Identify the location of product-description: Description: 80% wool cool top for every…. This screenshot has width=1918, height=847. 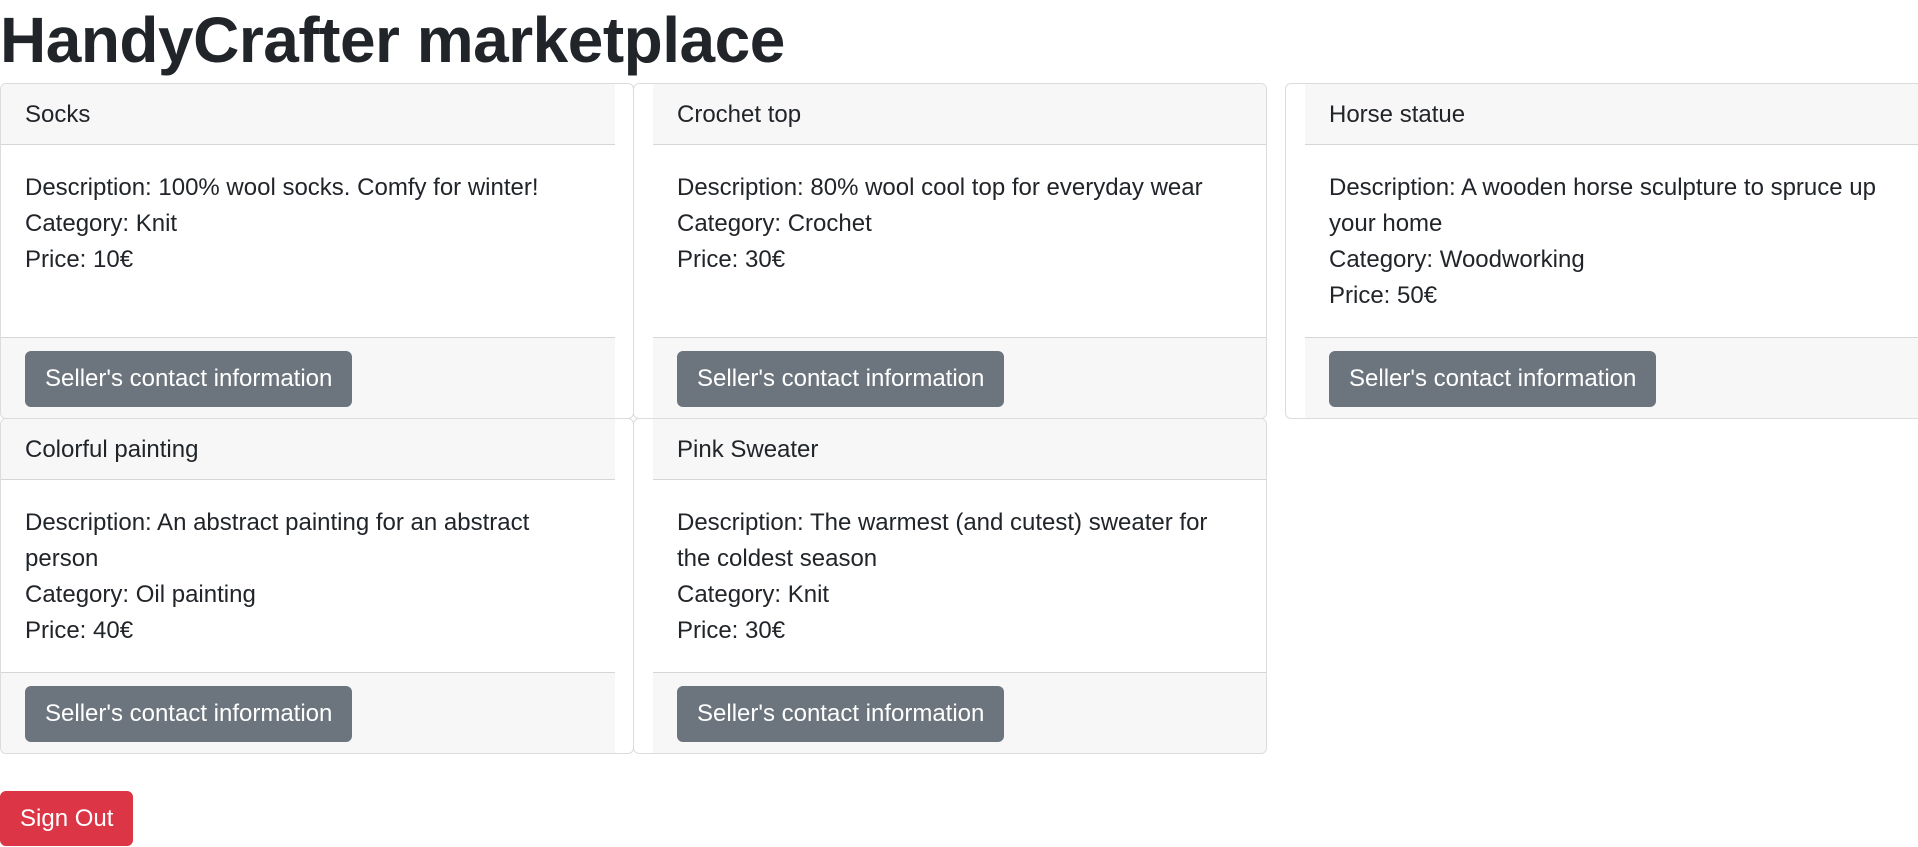
(940, 187).